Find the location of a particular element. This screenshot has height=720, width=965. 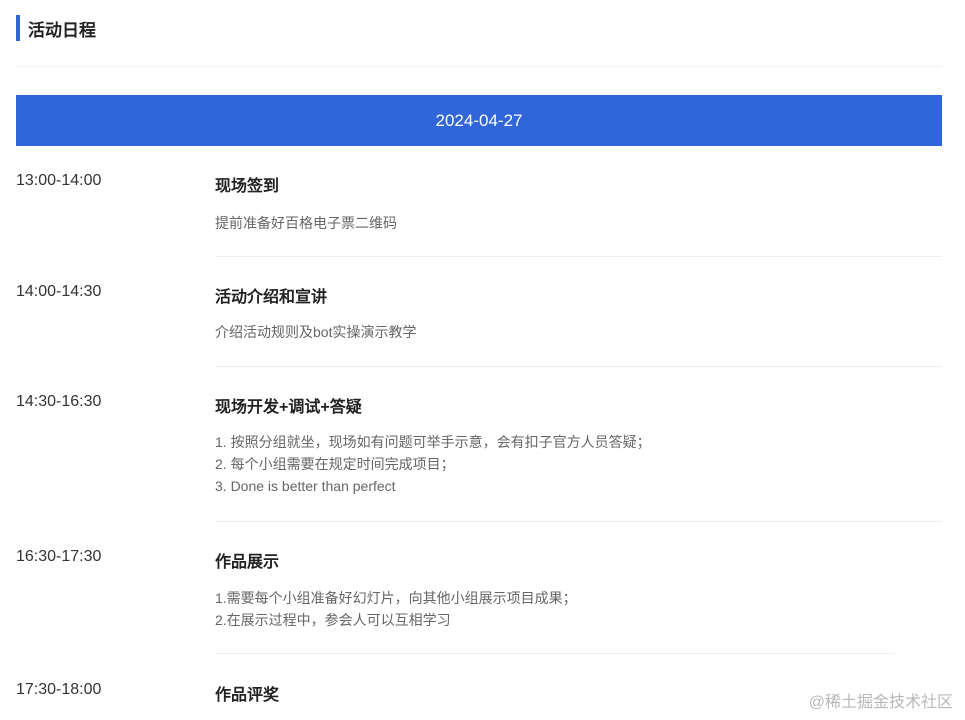

description-line: 介绍活动规则及bot实操演示教学 is located at coordinates (316, 332).